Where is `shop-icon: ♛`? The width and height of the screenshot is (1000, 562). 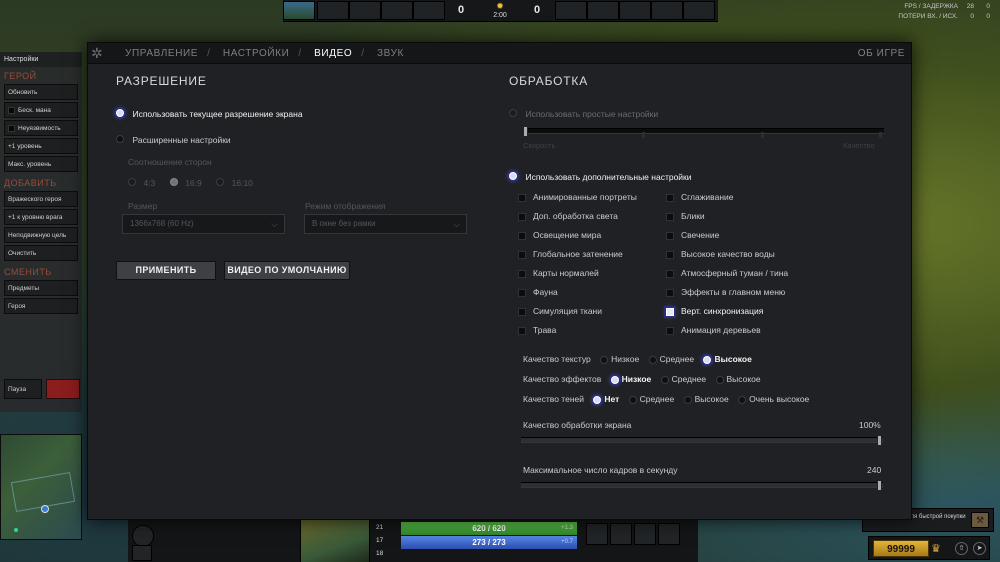
shop-icon: ♛ is located at coordinates (936, 548).